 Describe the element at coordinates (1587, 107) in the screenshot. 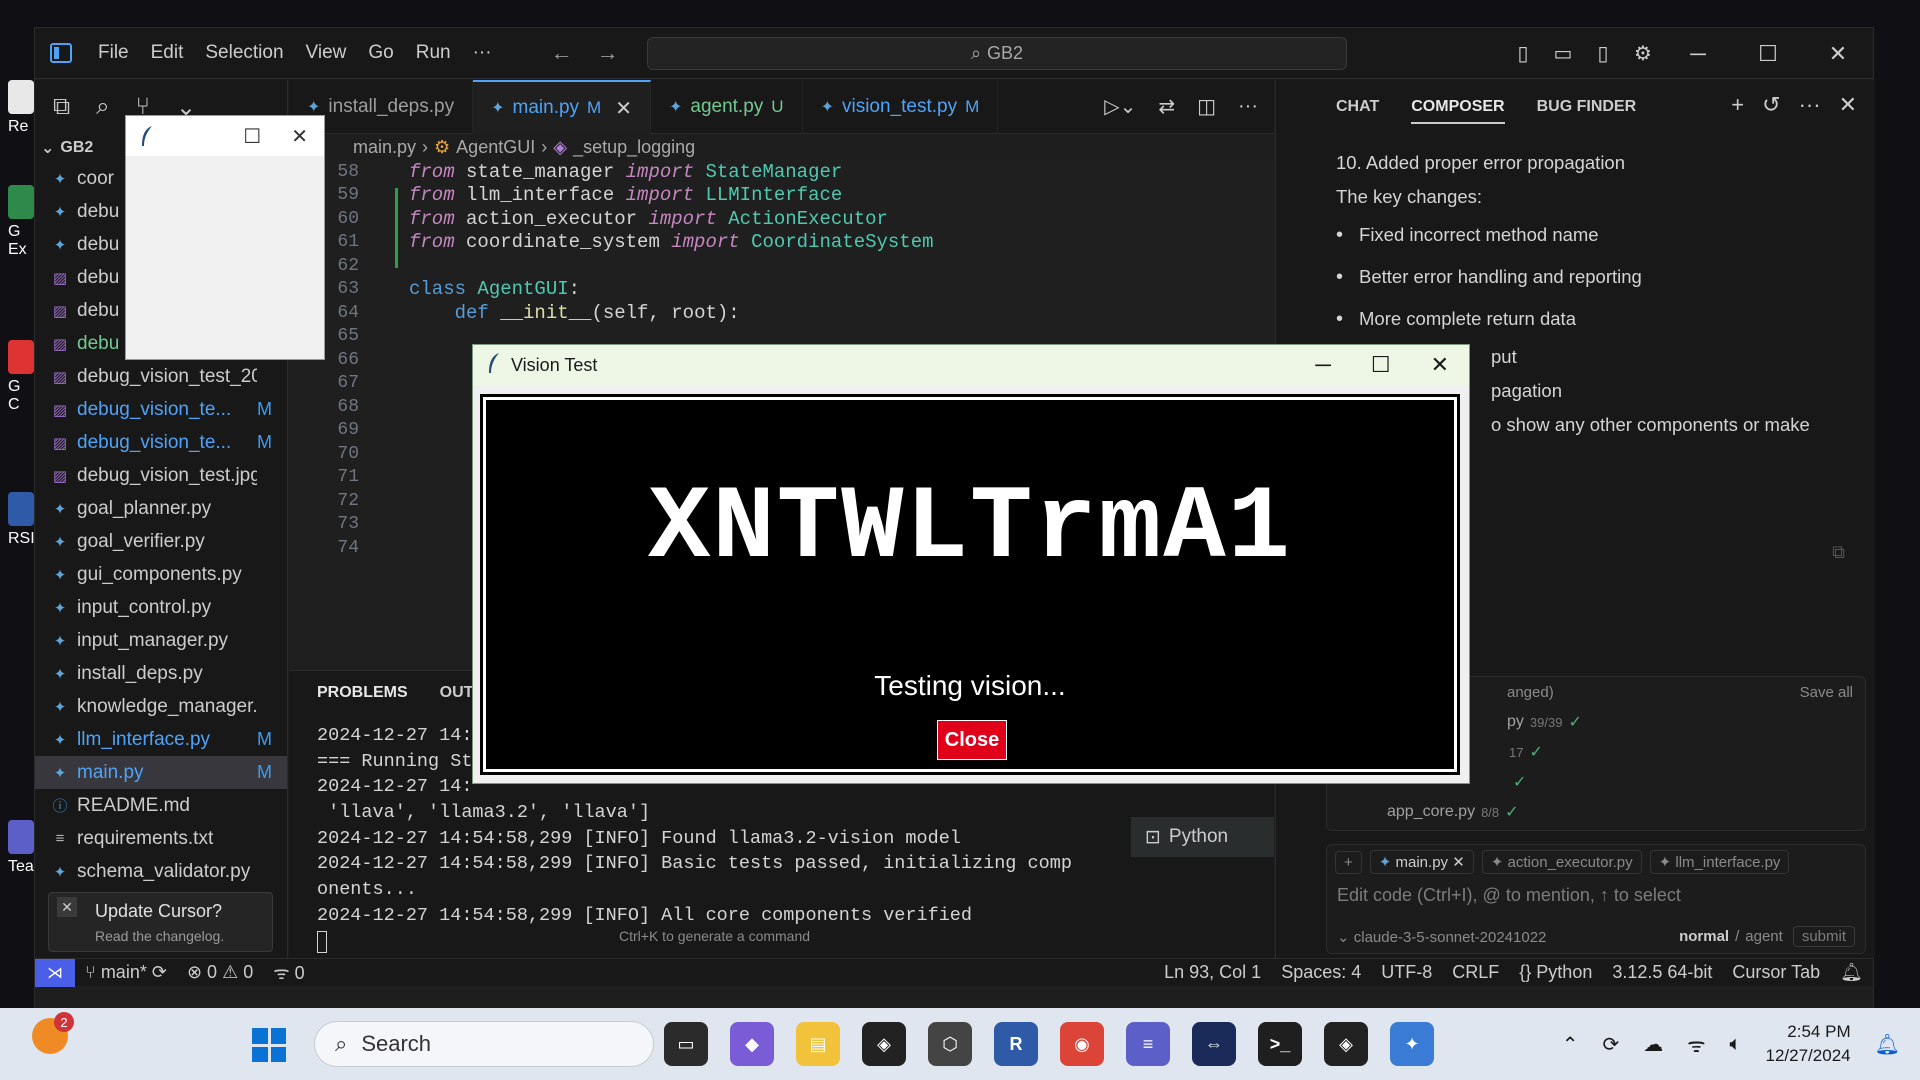

I see `tab-bug-finder: BUG FINDER` at that location.